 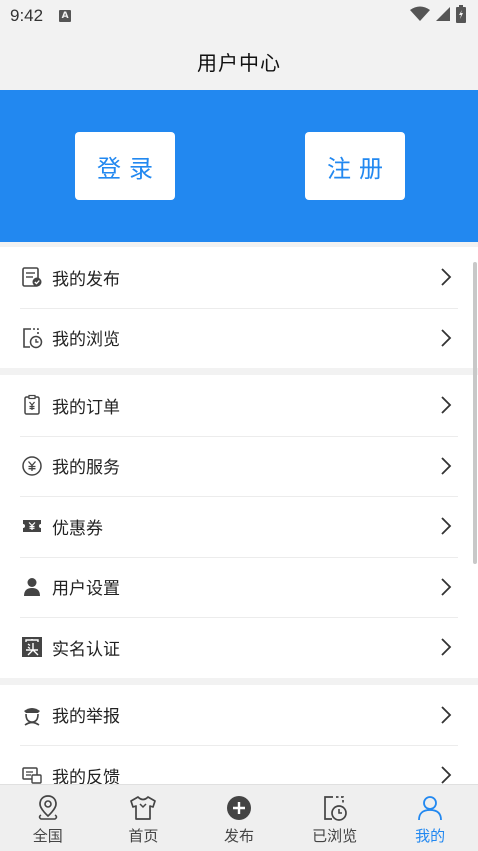 What do you see at coordinates (86, 775) in the screenshot?
I see `menu-item-label: 我的反馈` at bounding box center [86, 775].